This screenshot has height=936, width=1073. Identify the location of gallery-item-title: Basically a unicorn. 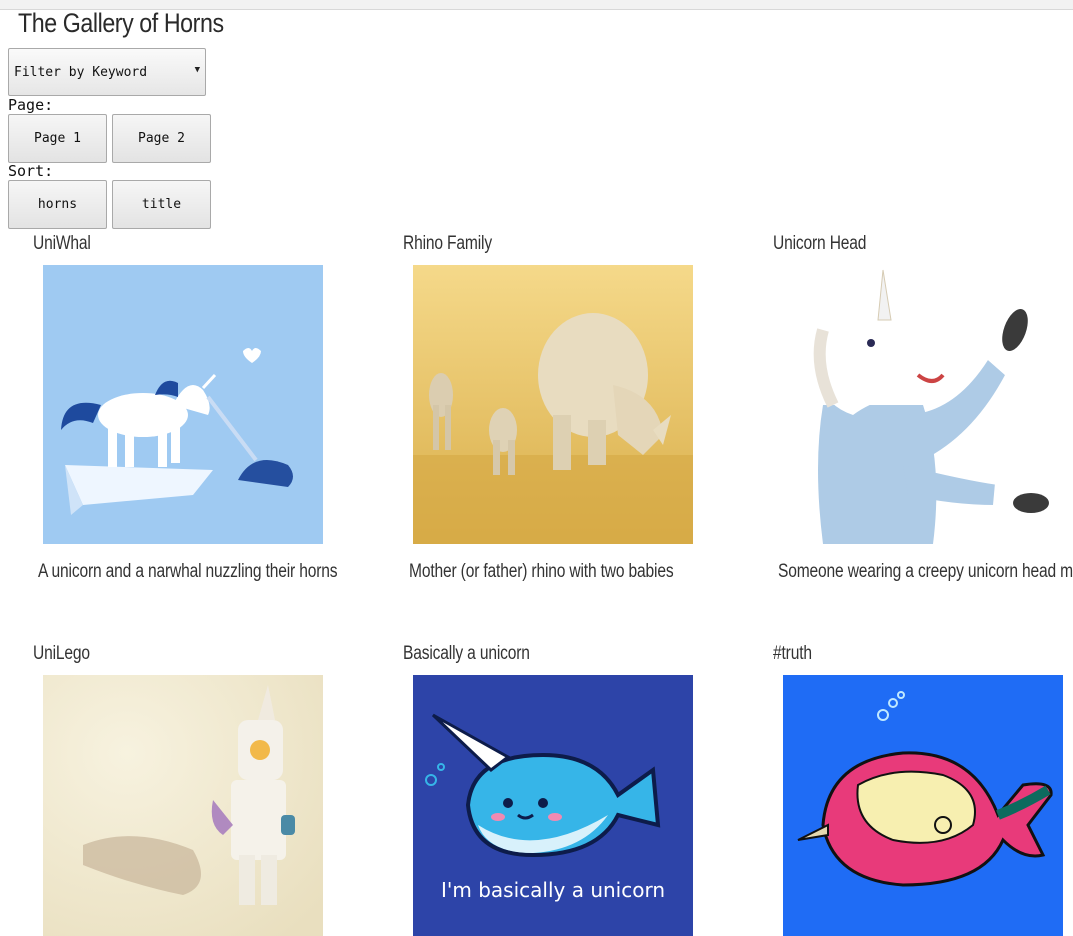
(466, 653).